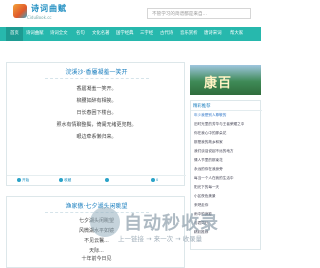  Describe the element at coordinates (205, 196) in the screenshot. I see `sidebar-link: 小区夜色美景` at that location.